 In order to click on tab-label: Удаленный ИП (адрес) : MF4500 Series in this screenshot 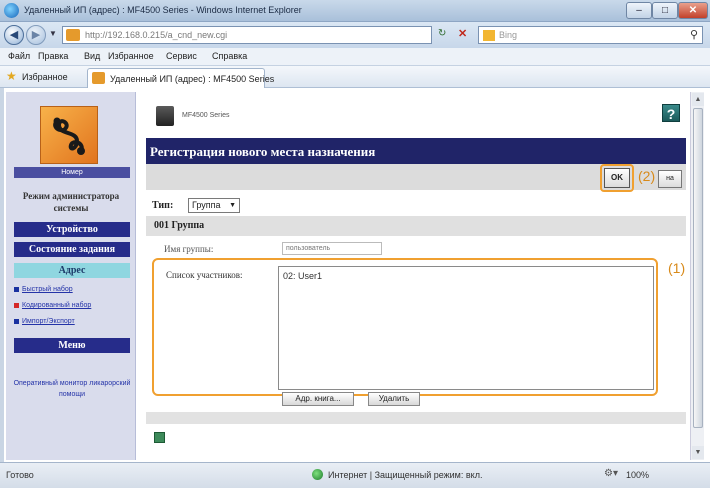, I will do `click(192, 79)`.